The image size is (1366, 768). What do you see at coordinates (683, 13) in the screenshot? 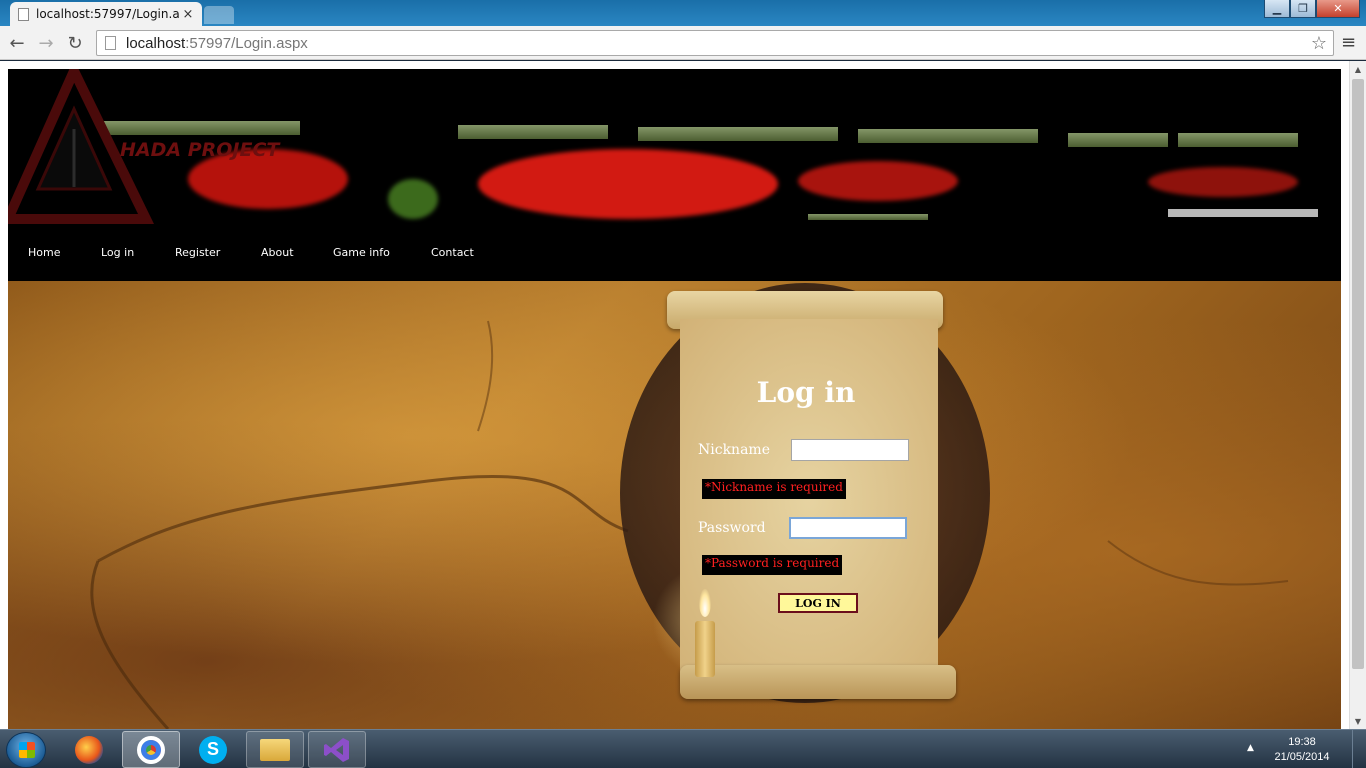
I see `browser-titlebar: localhost:57997/Login.asp × ▁ ❐ ✕` at bounding box center [683, 13].